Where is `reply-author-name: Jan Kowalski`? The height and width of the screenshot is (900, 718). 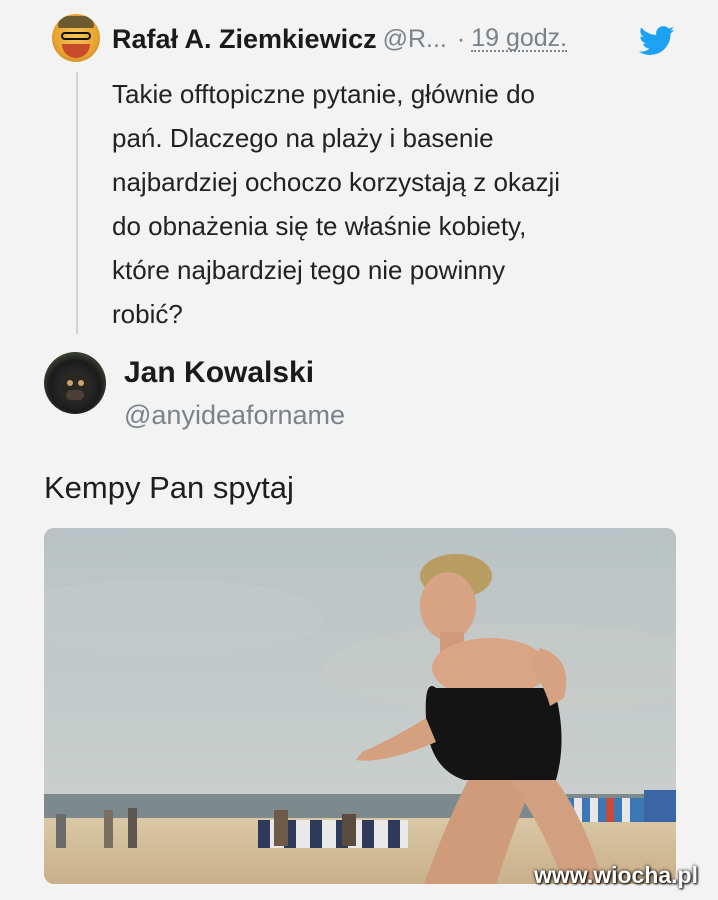
reply-author-name: Jan Kowalski is located at coordinates (219, 373).